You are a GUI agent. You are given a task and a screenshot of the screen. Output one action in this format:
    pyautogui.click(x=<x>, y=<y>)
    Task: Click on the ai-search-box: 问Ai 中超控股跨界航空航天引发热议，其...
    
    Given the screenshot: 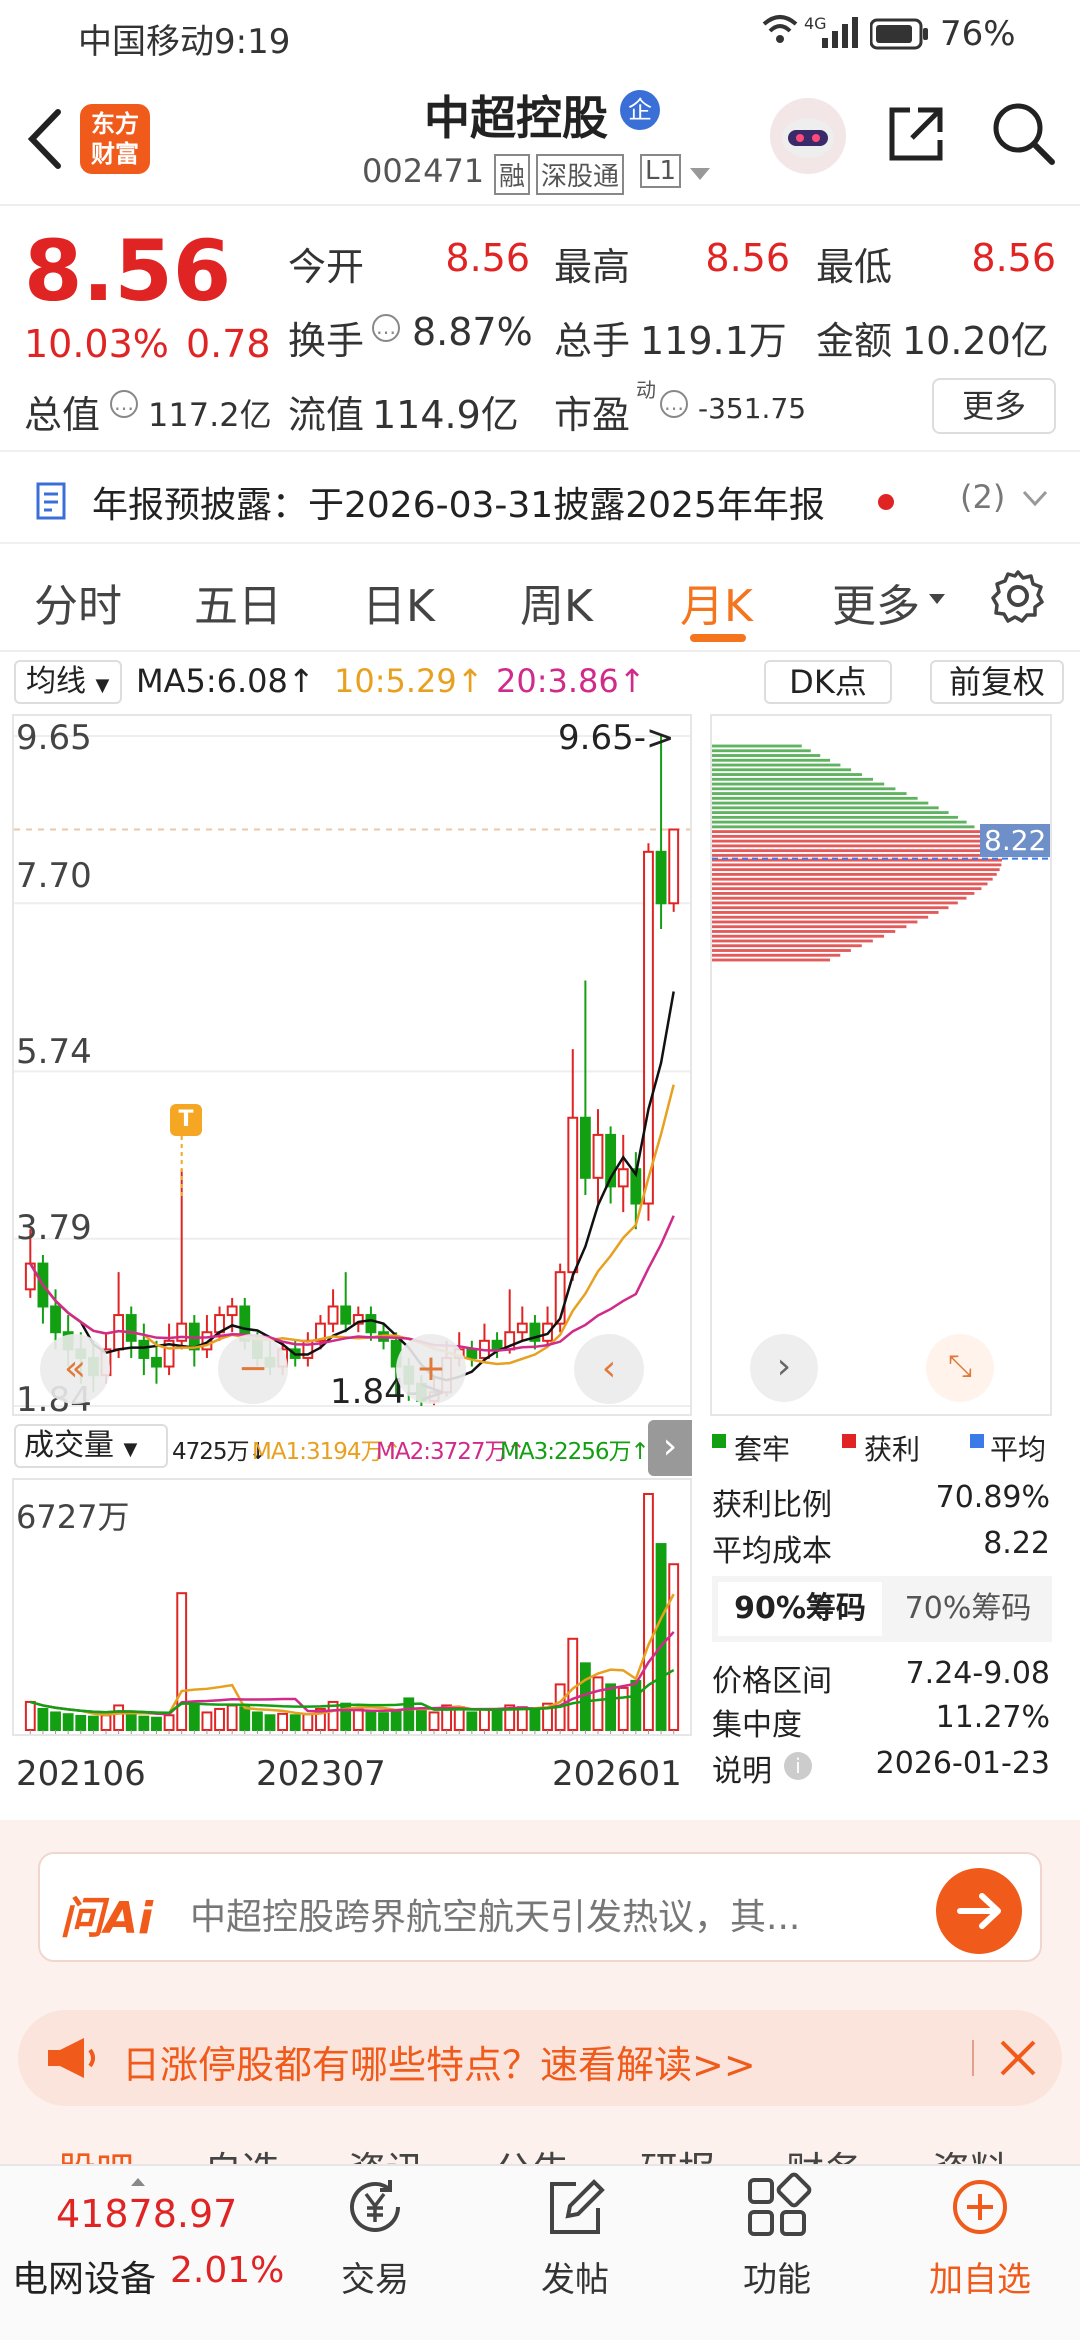 What is the action you would take?
    pyautogui.click(x=540, y=1907)
    